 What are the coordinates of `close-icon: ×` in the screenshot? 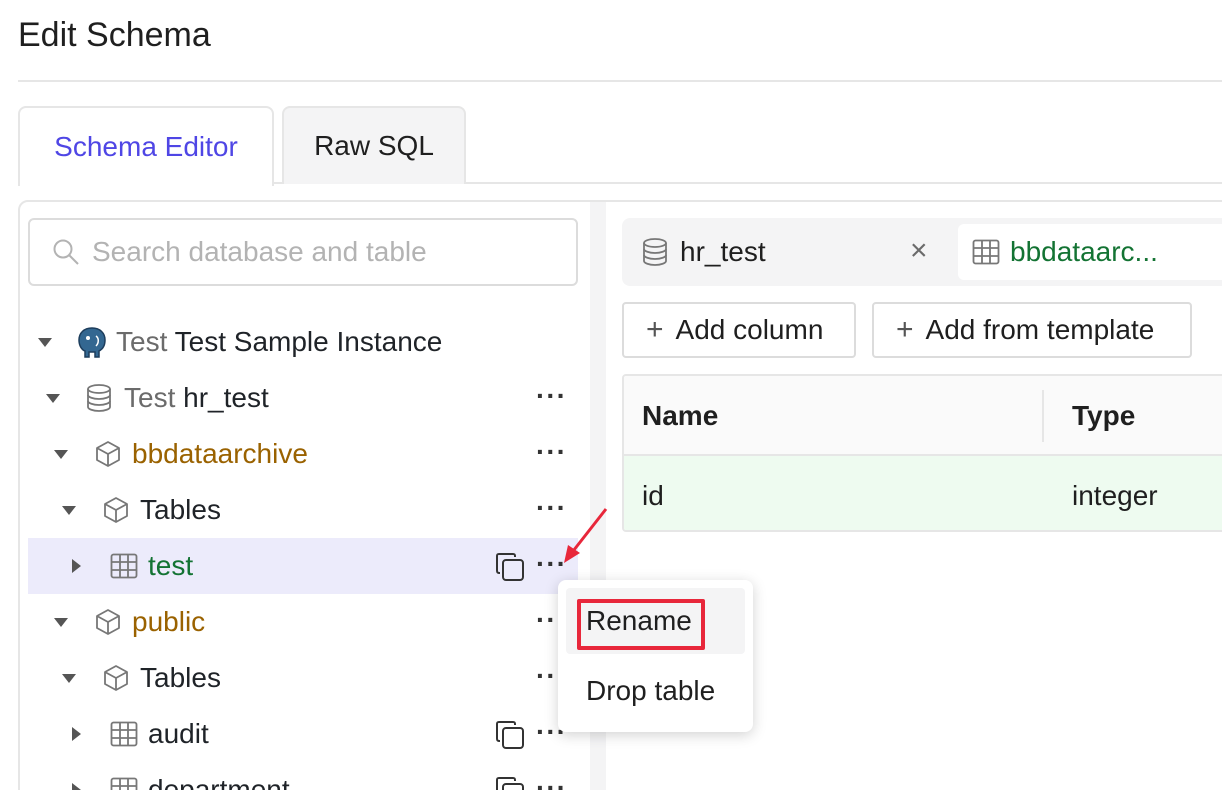 It's located at (919, 251).